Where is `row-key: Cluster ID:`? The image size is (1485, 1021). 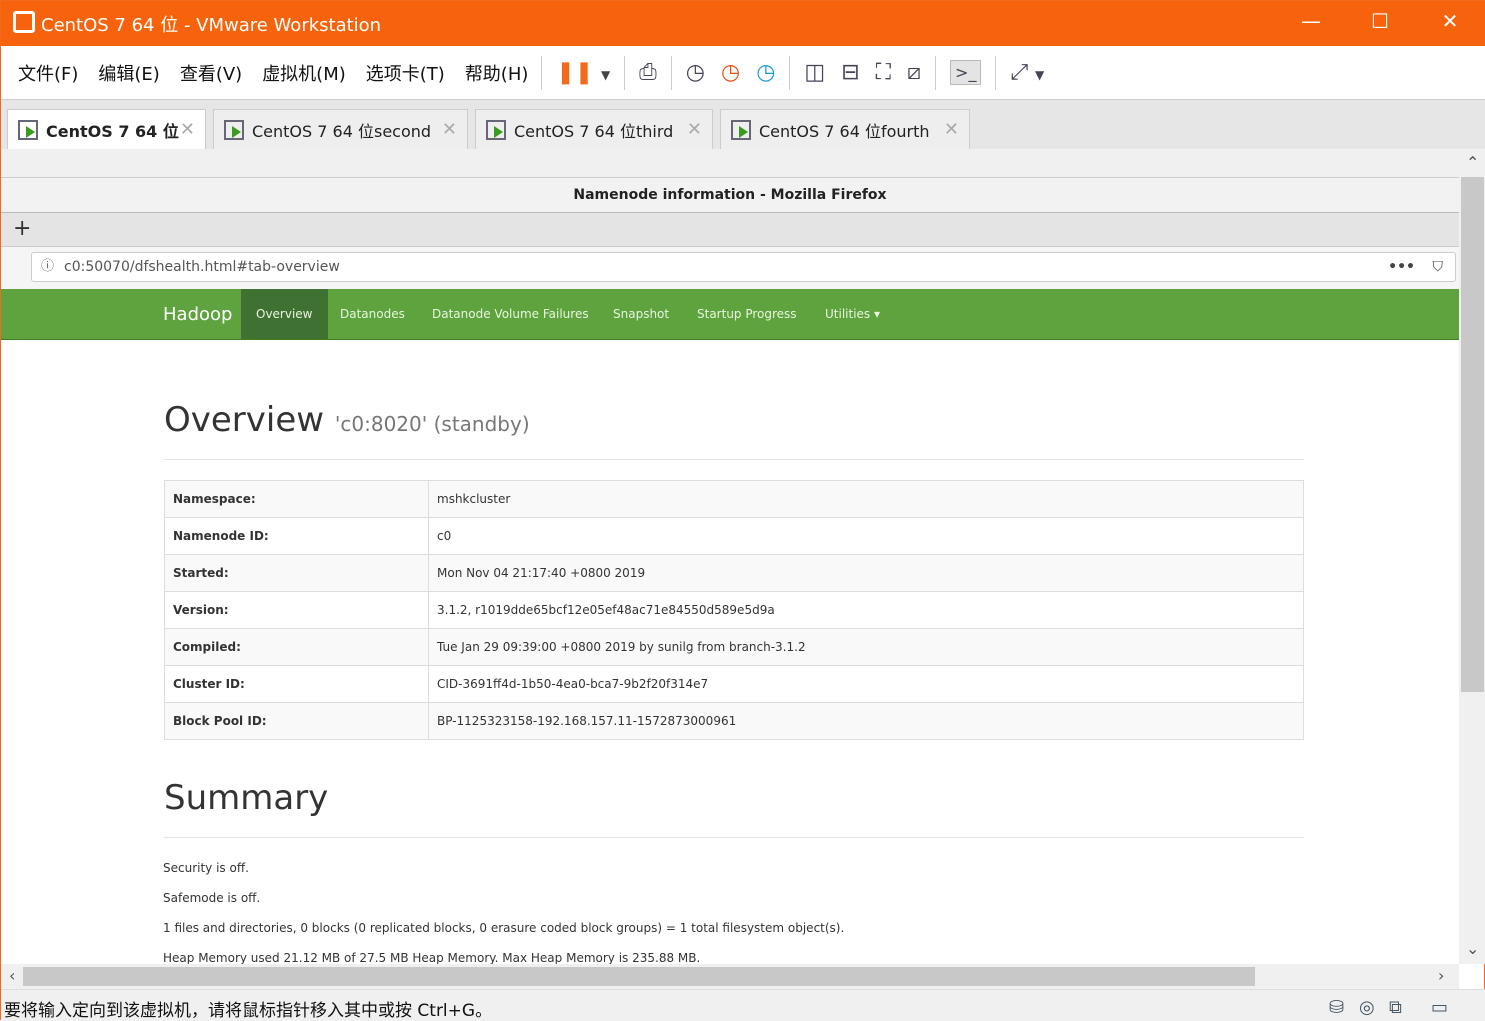 row-key: Cluster ID: is located at coordinates (296, 684).